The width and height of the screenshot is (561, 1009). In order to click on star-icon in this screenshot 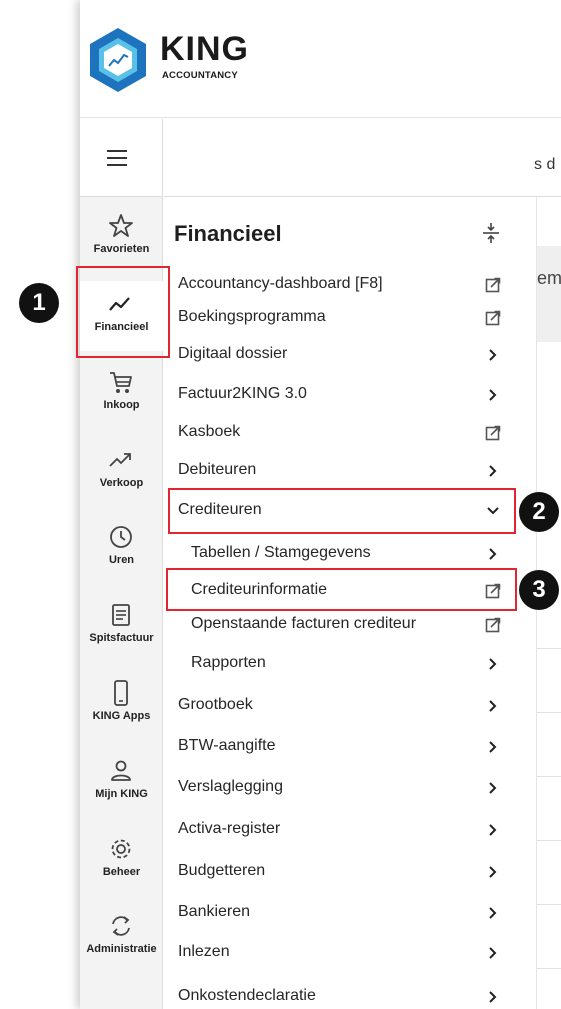, I will do `click(121, 225)`.